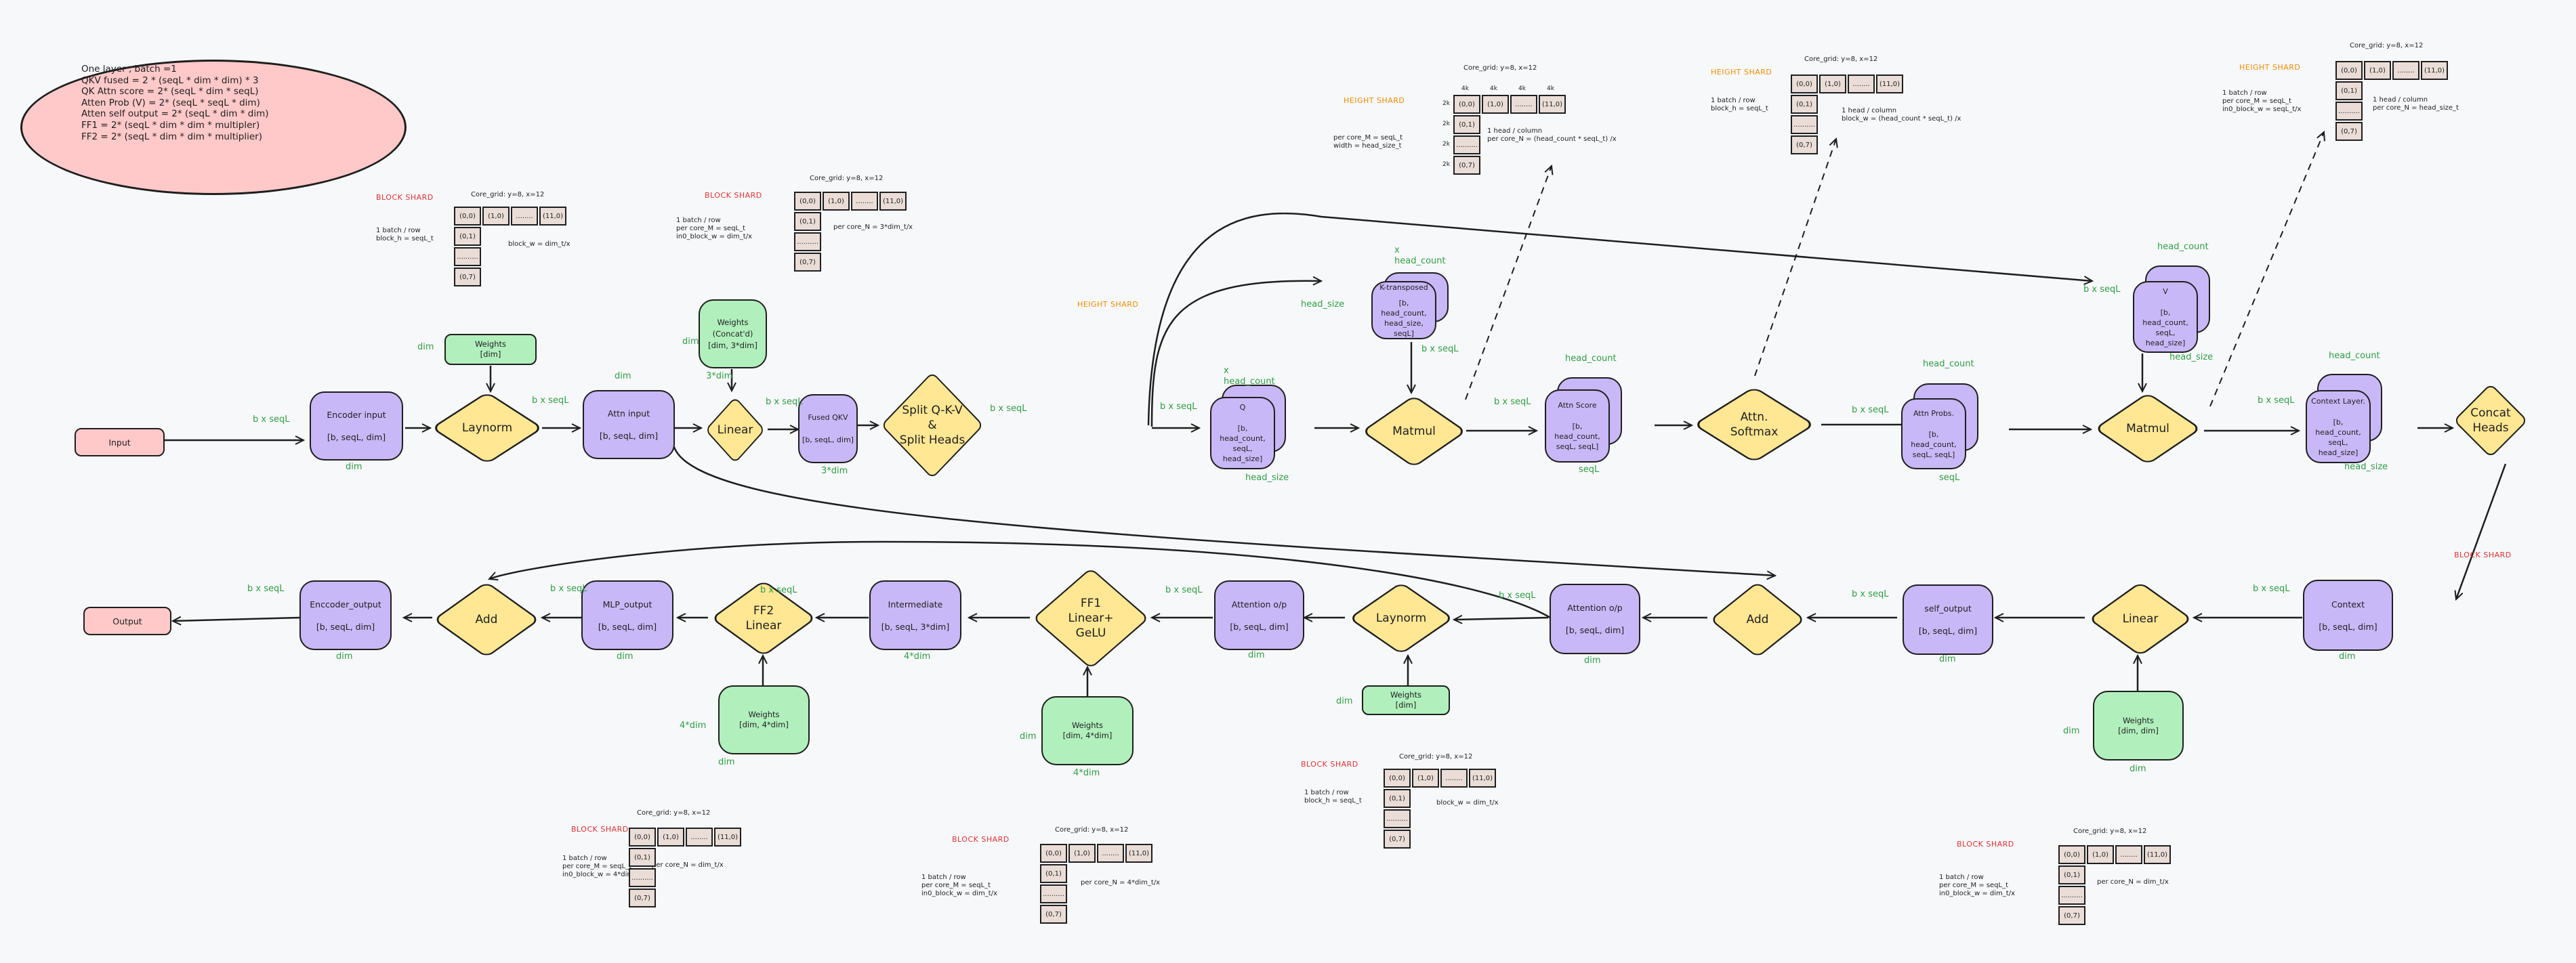 This screenshot has width=2576, height=963. I want to click on note-line: FF1 = 2* (seqL * dim * dim * multipler), so click(170, 125).